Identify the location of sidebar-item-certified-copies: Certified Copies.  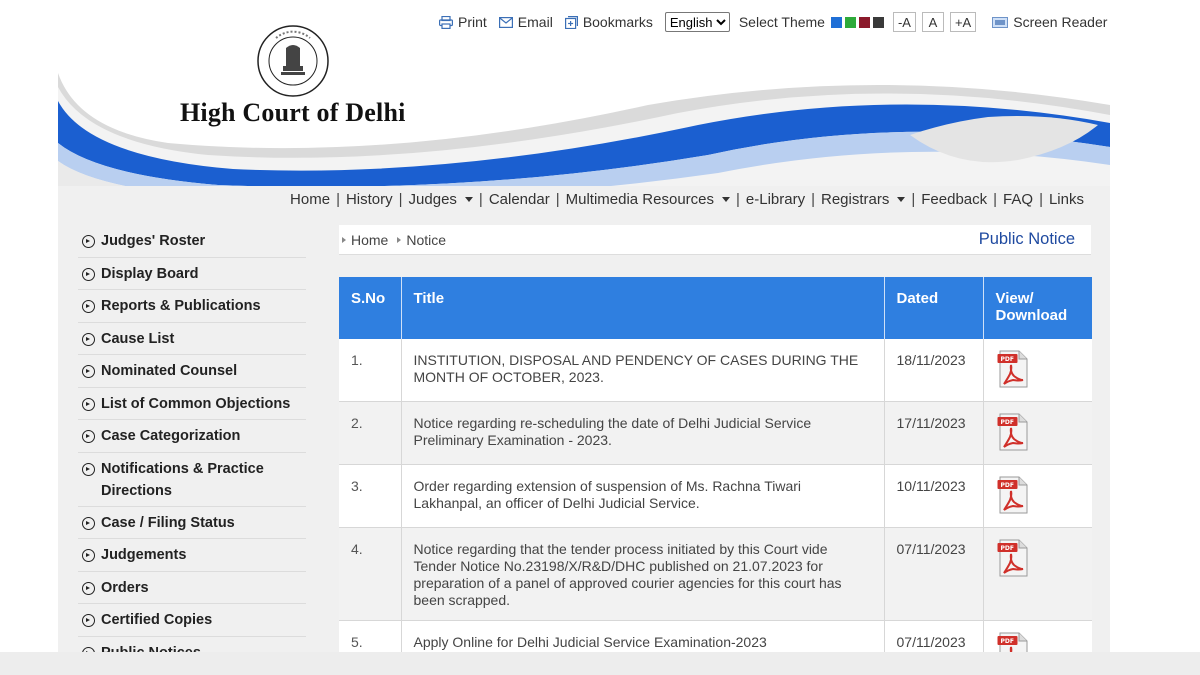
(192, 620).